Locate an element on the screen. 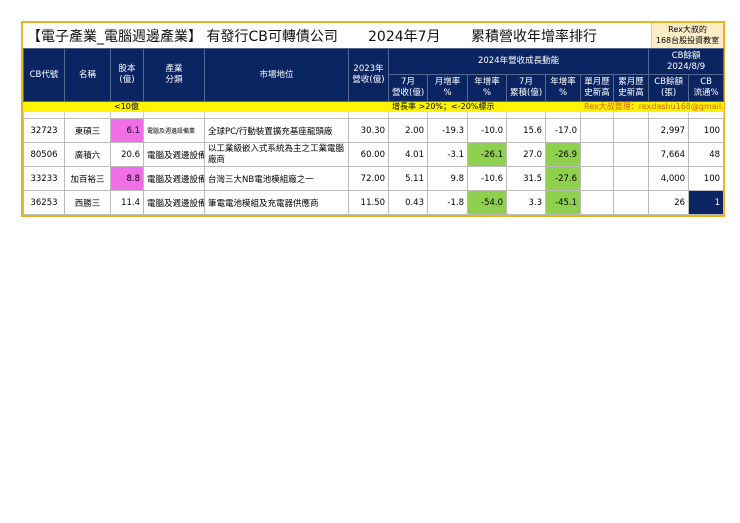  cell-yoy: -54.0 is located at coordinates (487, 202).